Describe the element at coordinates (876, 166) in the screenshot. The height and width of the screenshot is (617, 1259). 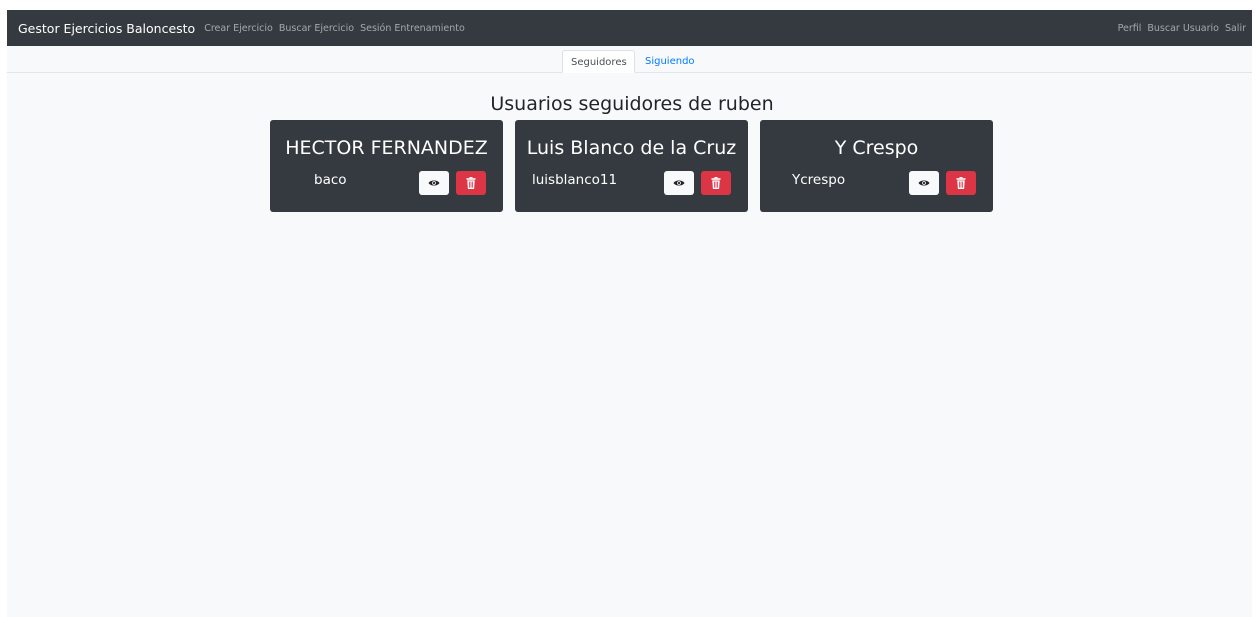
I see `follower-card: Y Crespo Ycrespo` at that location.